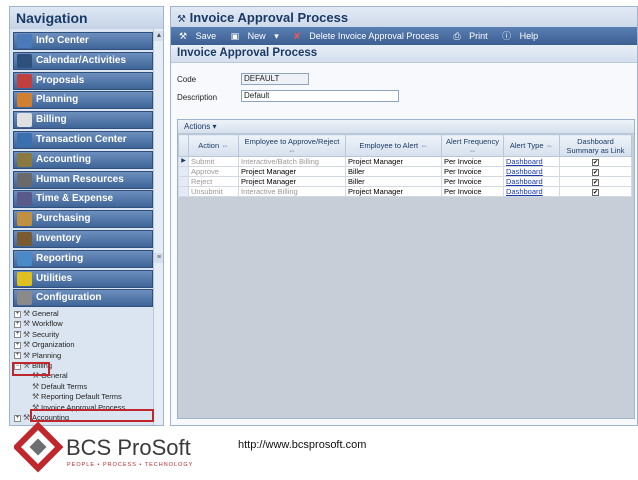  Describe the element at coordinates (258, 36) in the screenshot. I see `new-button: ▣ New ▾` at that location.